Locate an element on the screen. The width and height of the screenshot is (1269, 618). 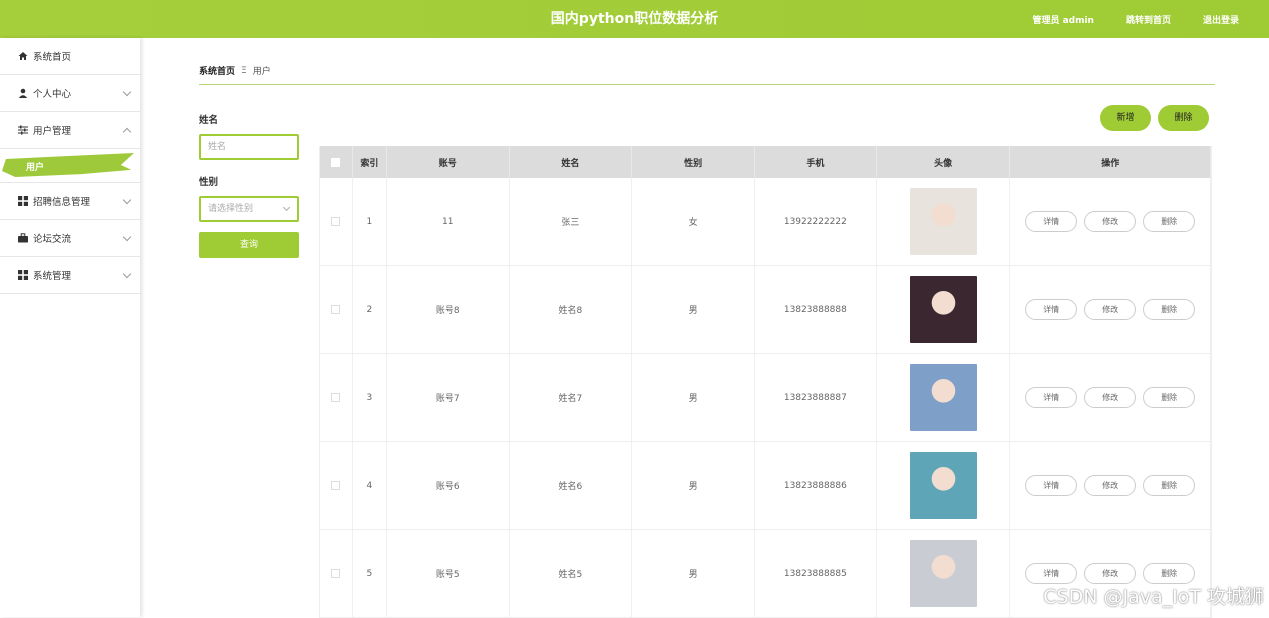
gender-select: 请选择性别 is located at coordinates (249, 209).